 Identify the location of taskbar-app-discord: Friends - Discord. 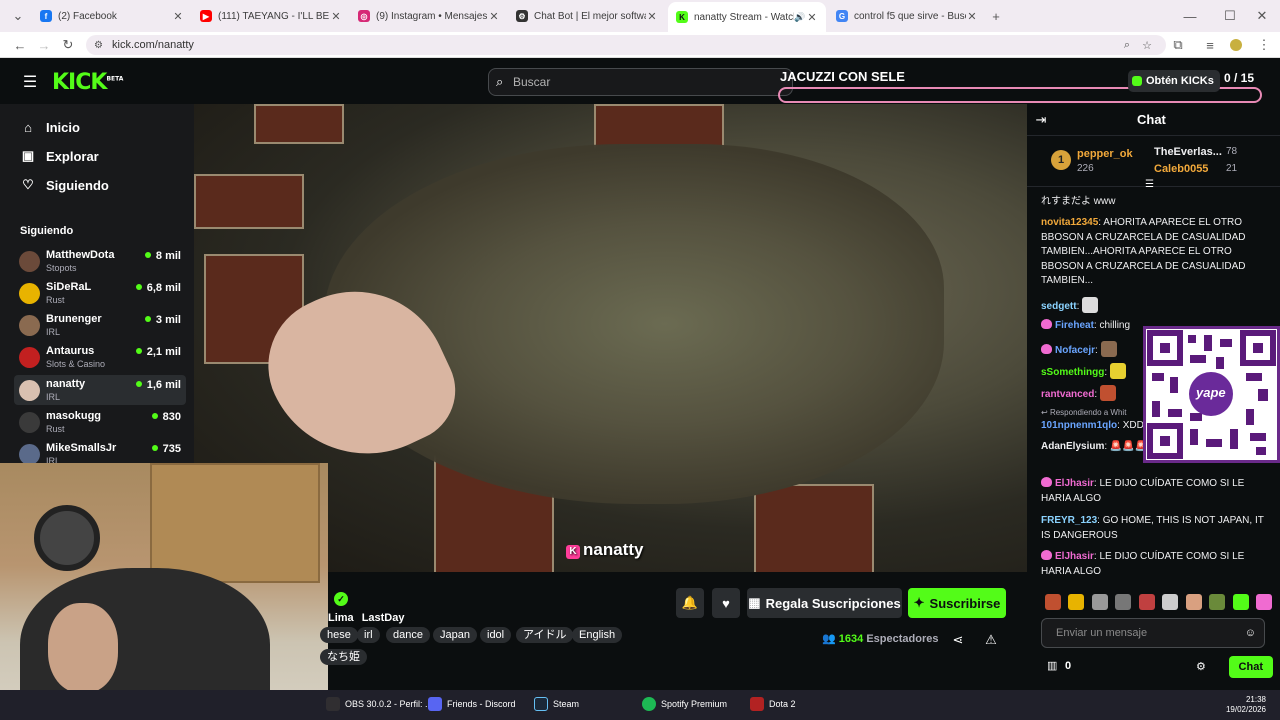
(472, 704).